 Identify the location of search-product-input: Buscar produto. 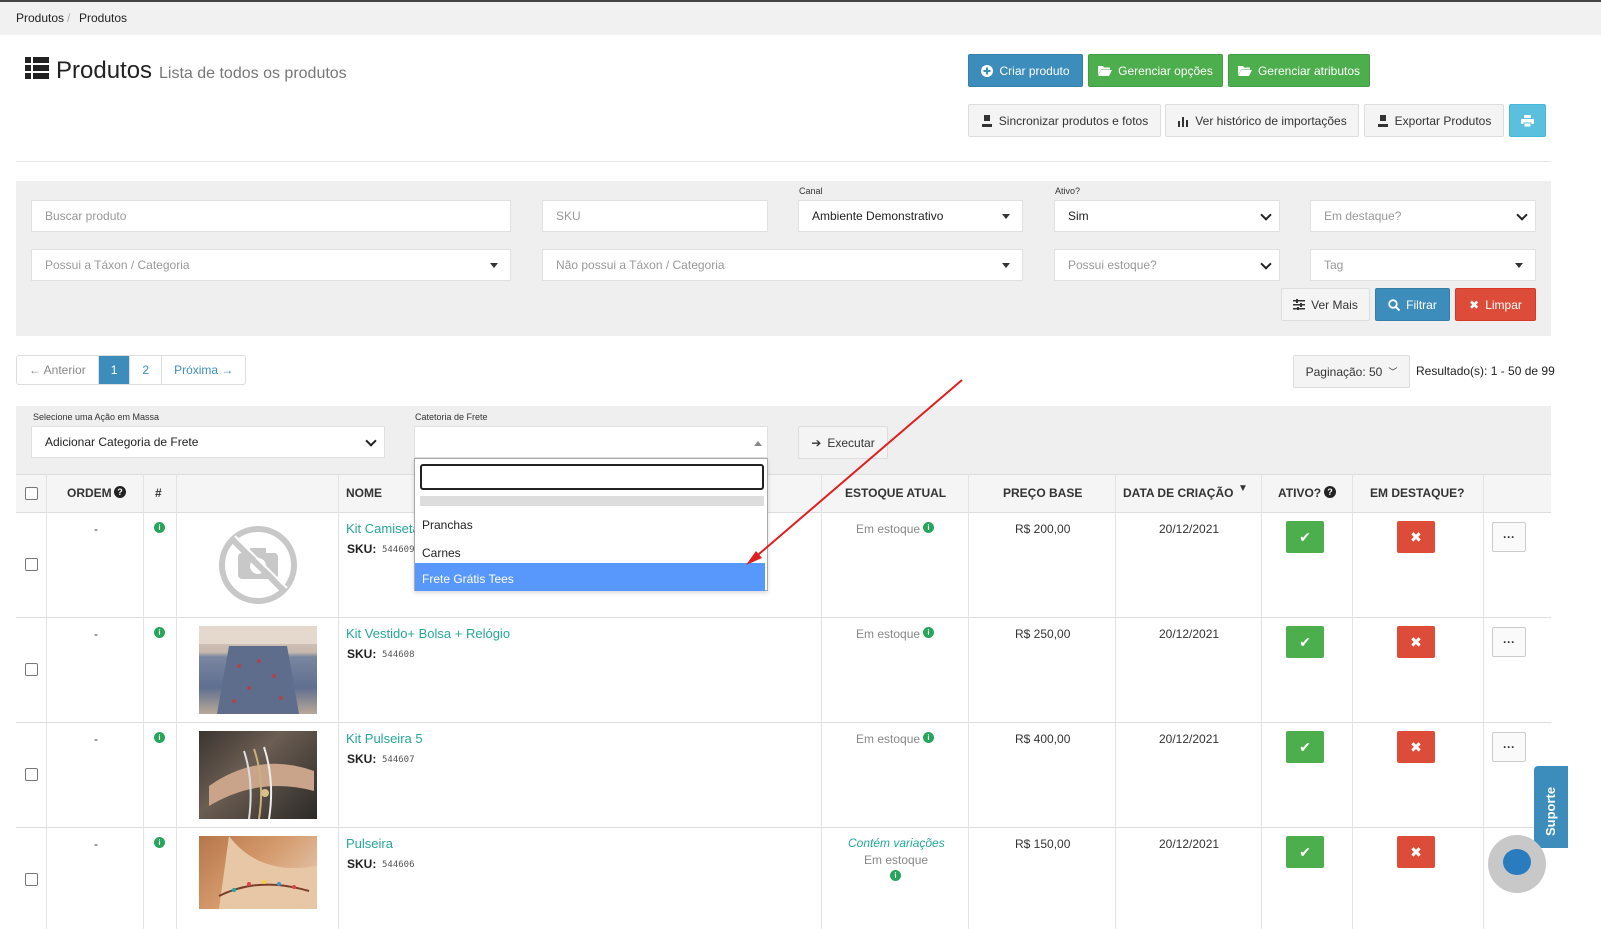
(271, 216).